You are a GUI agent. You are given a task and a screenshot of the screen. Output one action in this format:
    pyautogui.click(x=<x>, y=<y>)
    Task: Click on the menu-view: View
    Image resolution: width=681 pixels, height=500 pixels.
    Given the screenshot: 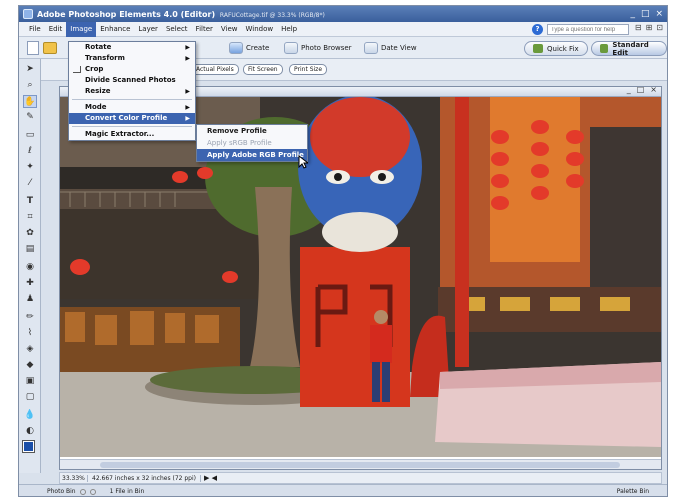 What is the action you would take?
    pyautogui.click(x=229, y=29)
    